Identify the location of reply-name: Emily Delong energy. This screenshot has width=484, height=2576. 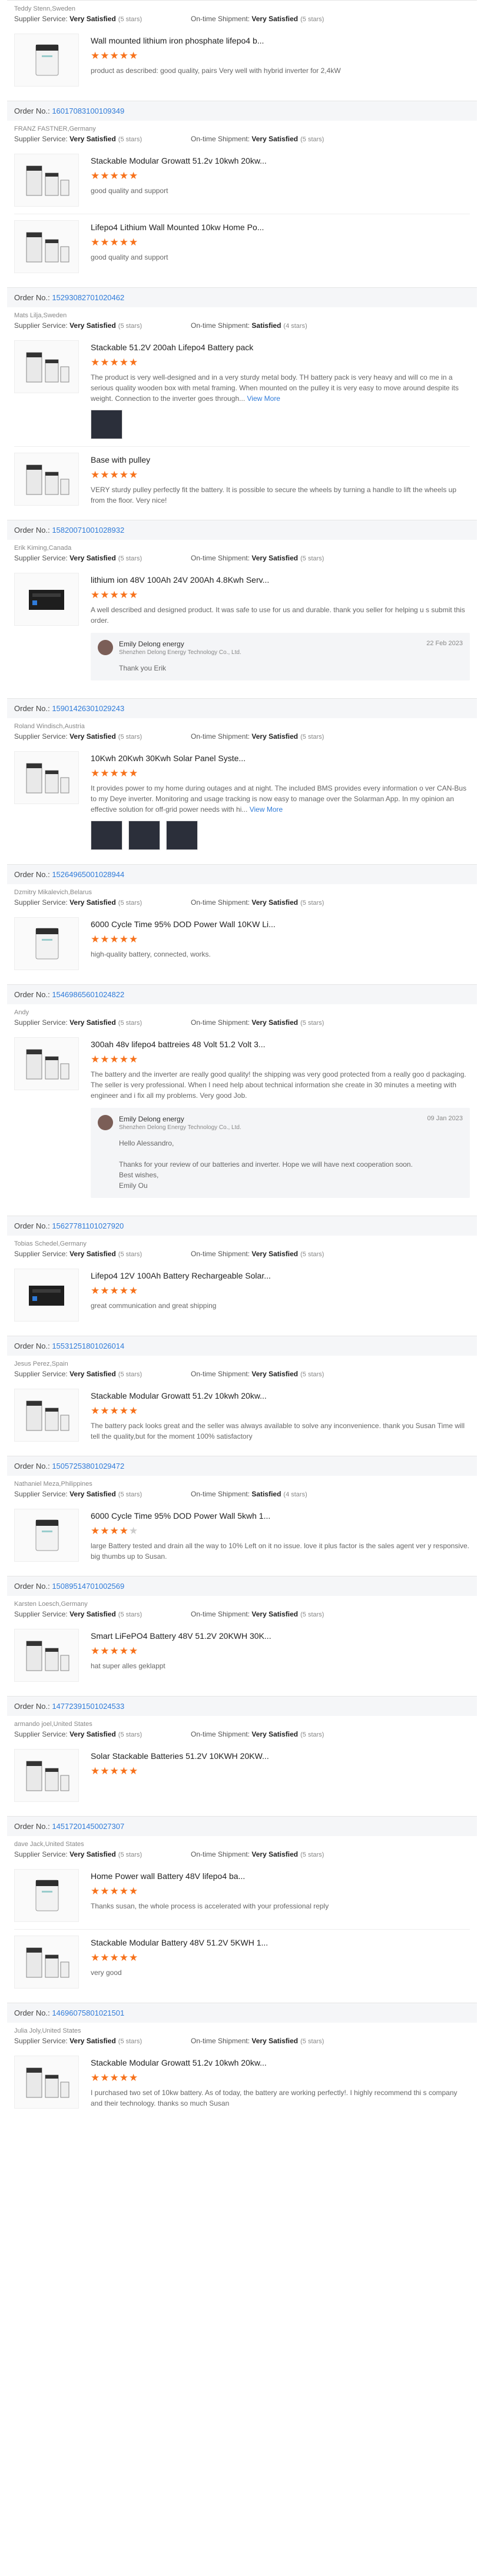
(151, 644).